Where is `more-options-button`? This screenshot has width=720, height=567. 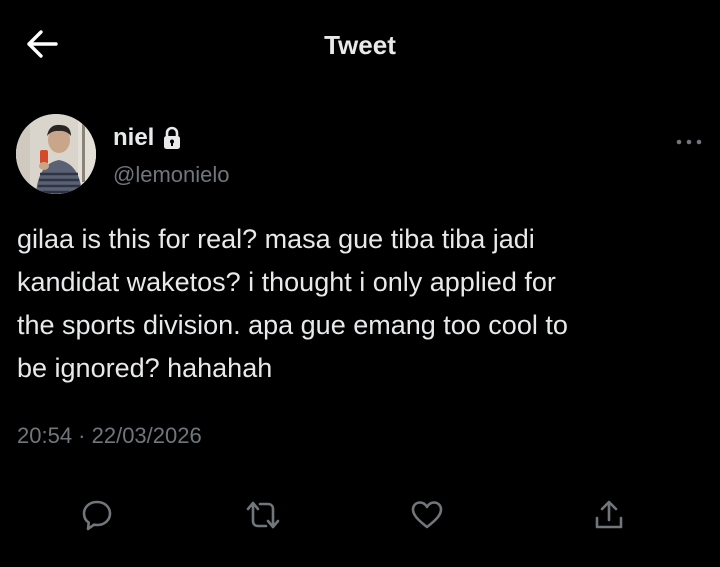
more-options-button is located at coordinates (689, 142).